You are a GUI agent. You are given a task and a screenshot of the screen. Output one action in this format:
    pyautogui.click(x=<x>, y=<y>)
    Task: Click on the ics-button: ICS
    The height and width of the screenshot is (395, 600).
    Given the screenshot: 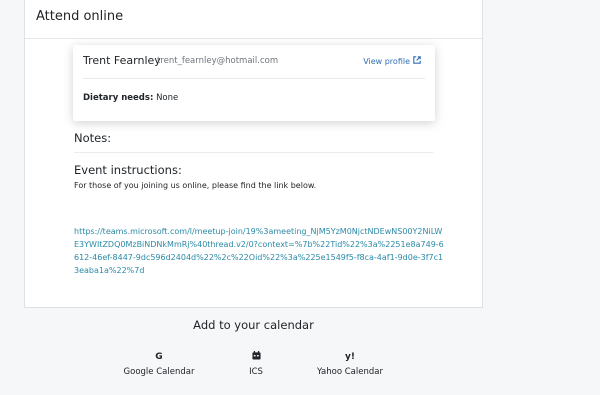 What is the action you would take?
    pyautogui.click(x=256, y=364)
    